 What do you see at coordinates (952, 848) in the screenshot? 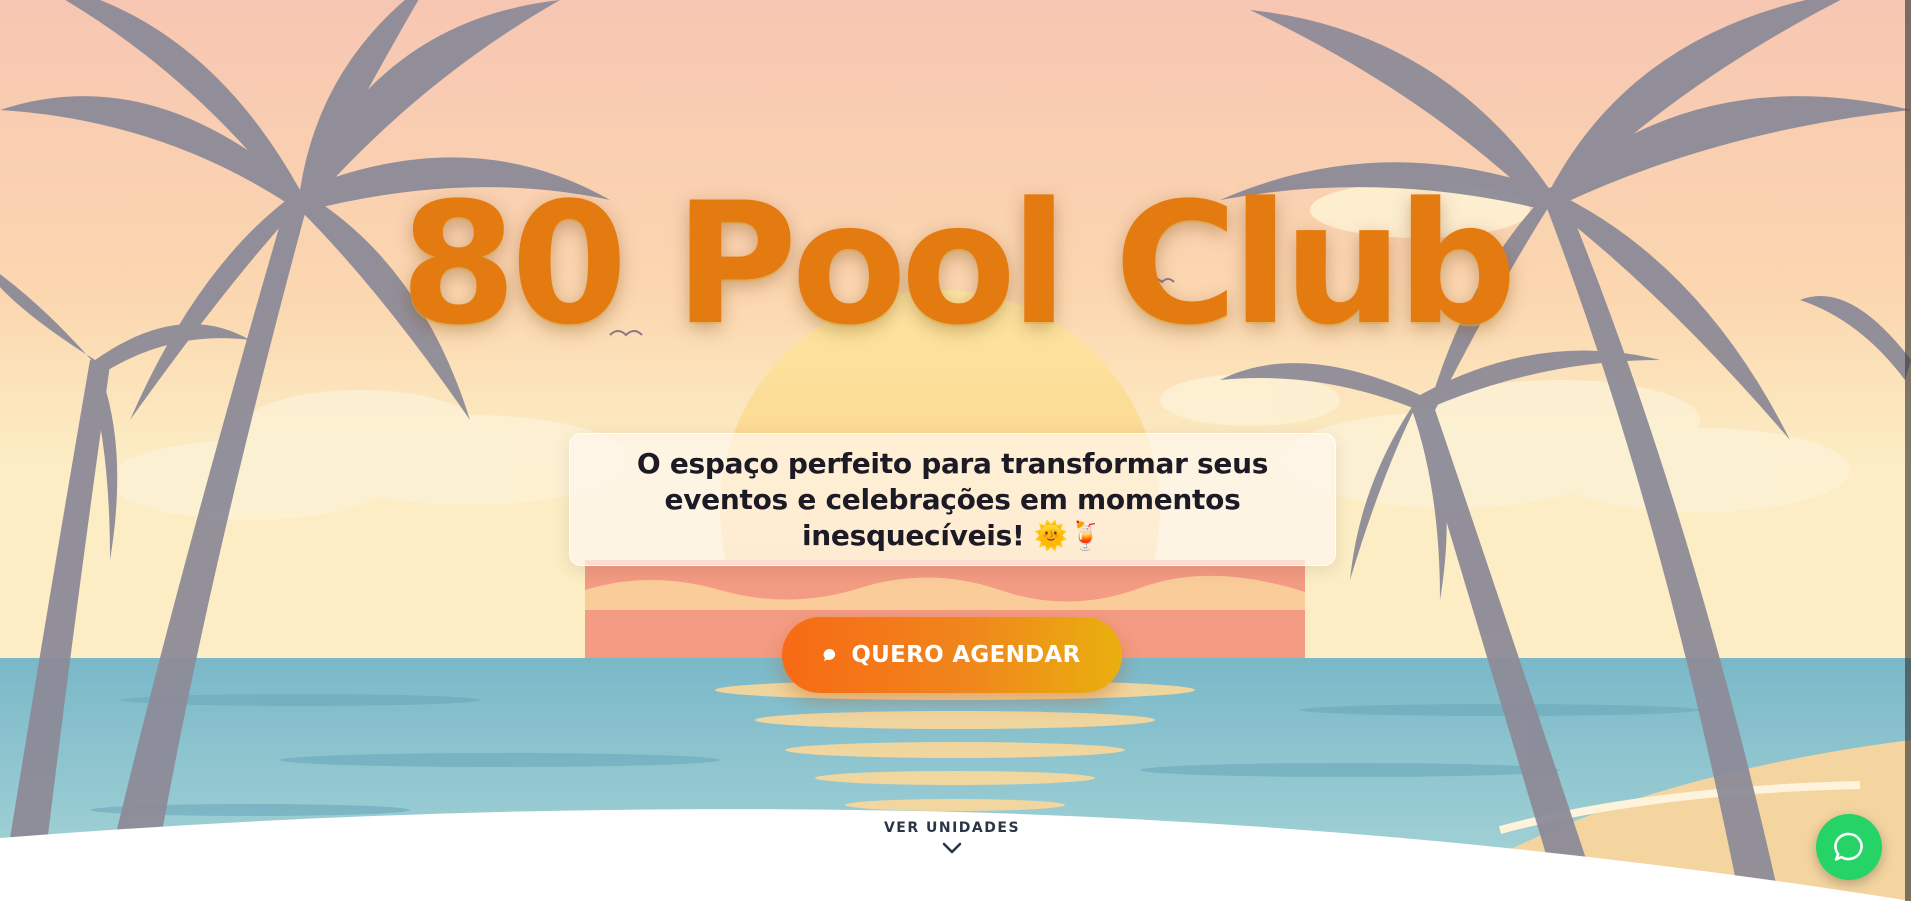
I see `chevron-down-icon` at bounding box center [952, 848].